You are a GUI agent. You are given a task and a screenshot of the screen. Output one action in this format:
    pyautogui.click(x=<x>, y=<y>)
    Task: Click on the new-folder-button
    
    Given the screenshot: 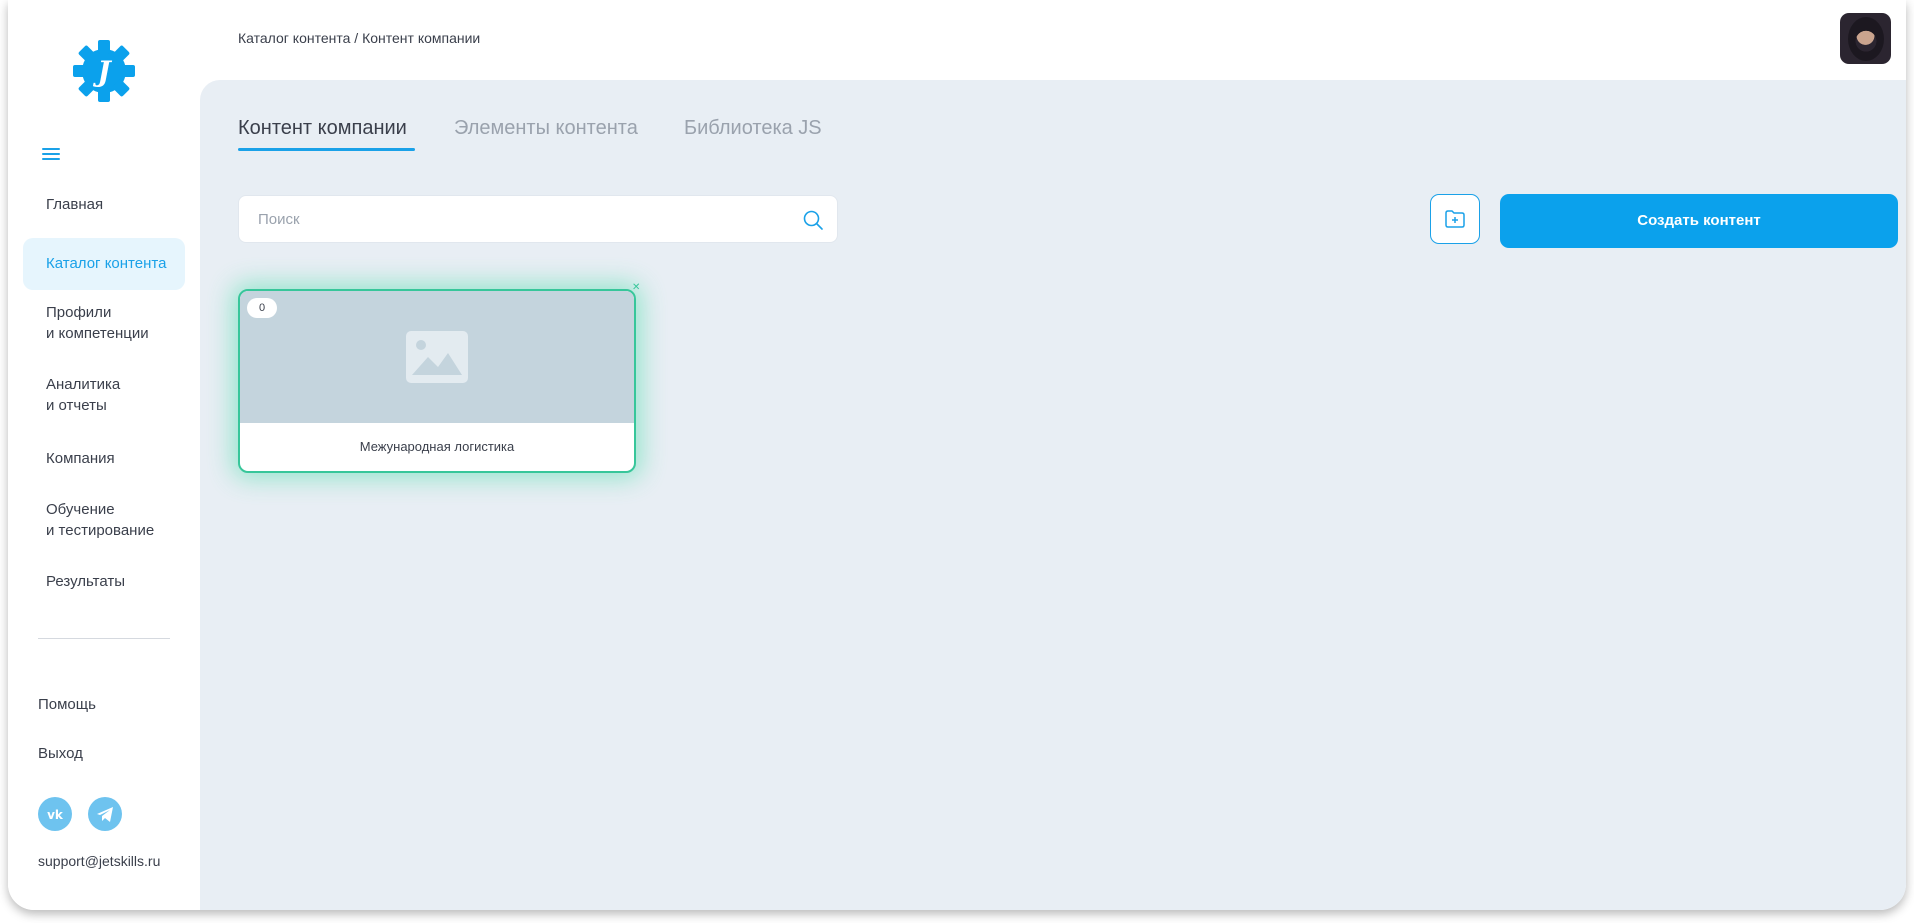 What is the action you would take?
    pyautogui.click(x=1455, y=219)
    